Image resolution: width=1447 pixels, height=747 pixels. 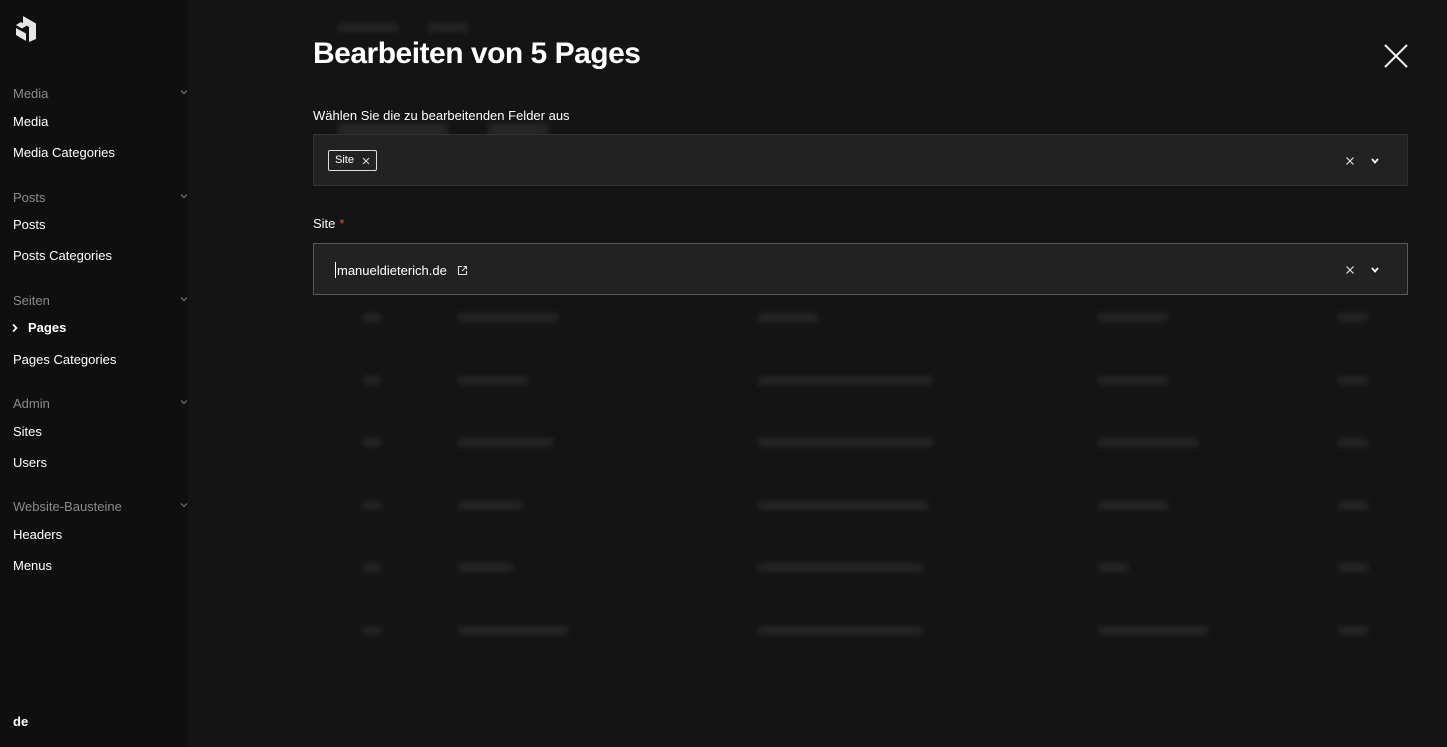 I want to click on logo-icon, so click(x=26, y=29).